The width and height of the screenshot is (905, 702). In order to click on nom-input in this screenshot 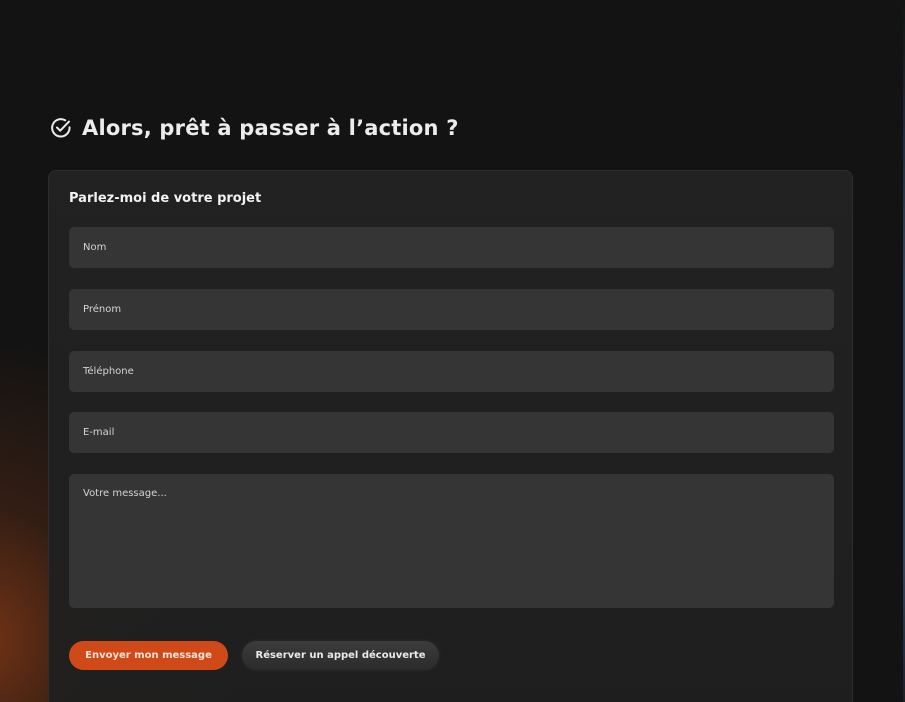, I will do `click(451, 247)`.